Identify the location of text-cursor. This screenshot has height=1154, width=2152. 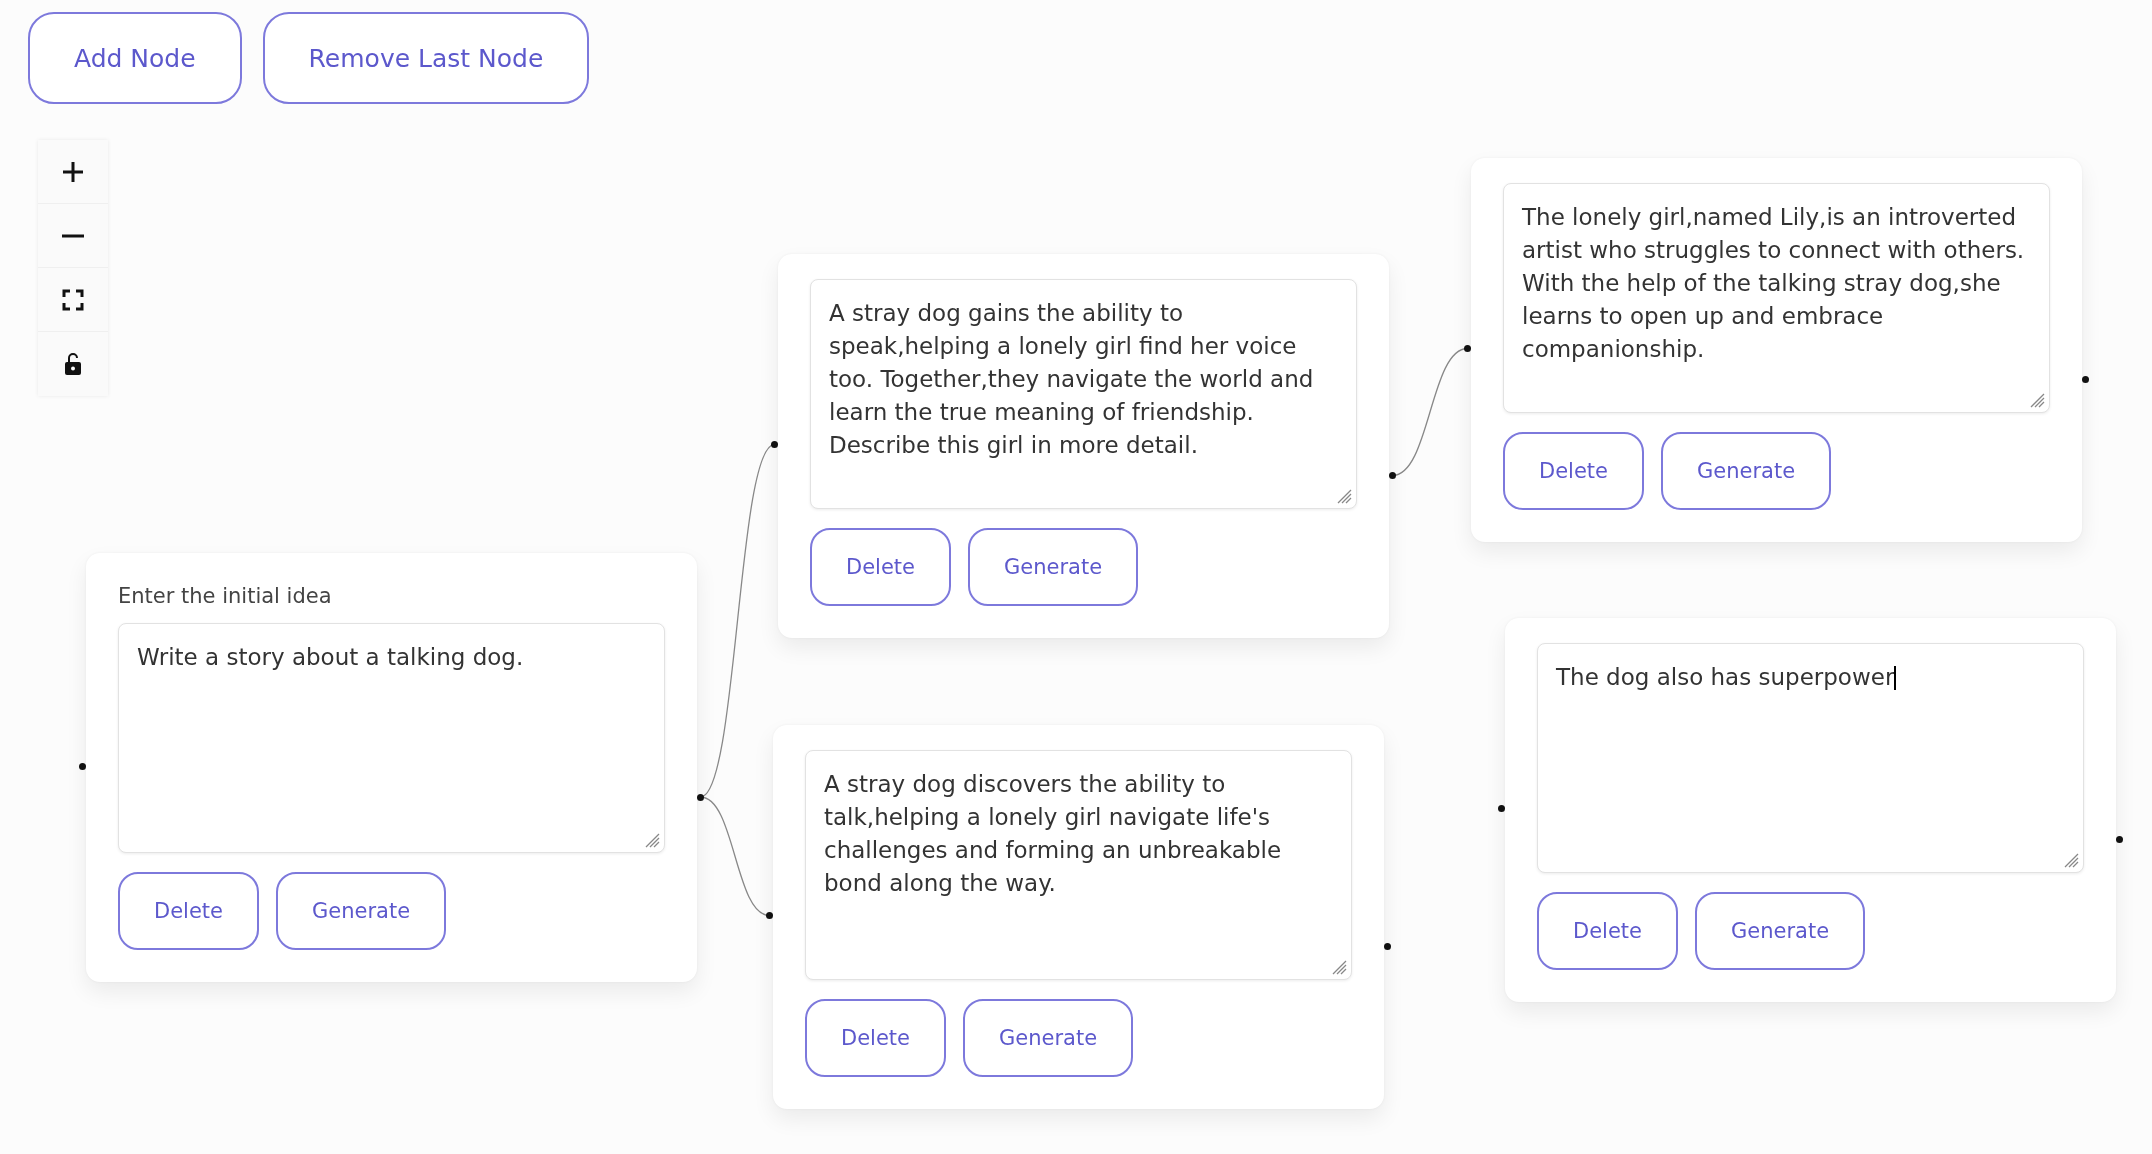
(1895, 678).